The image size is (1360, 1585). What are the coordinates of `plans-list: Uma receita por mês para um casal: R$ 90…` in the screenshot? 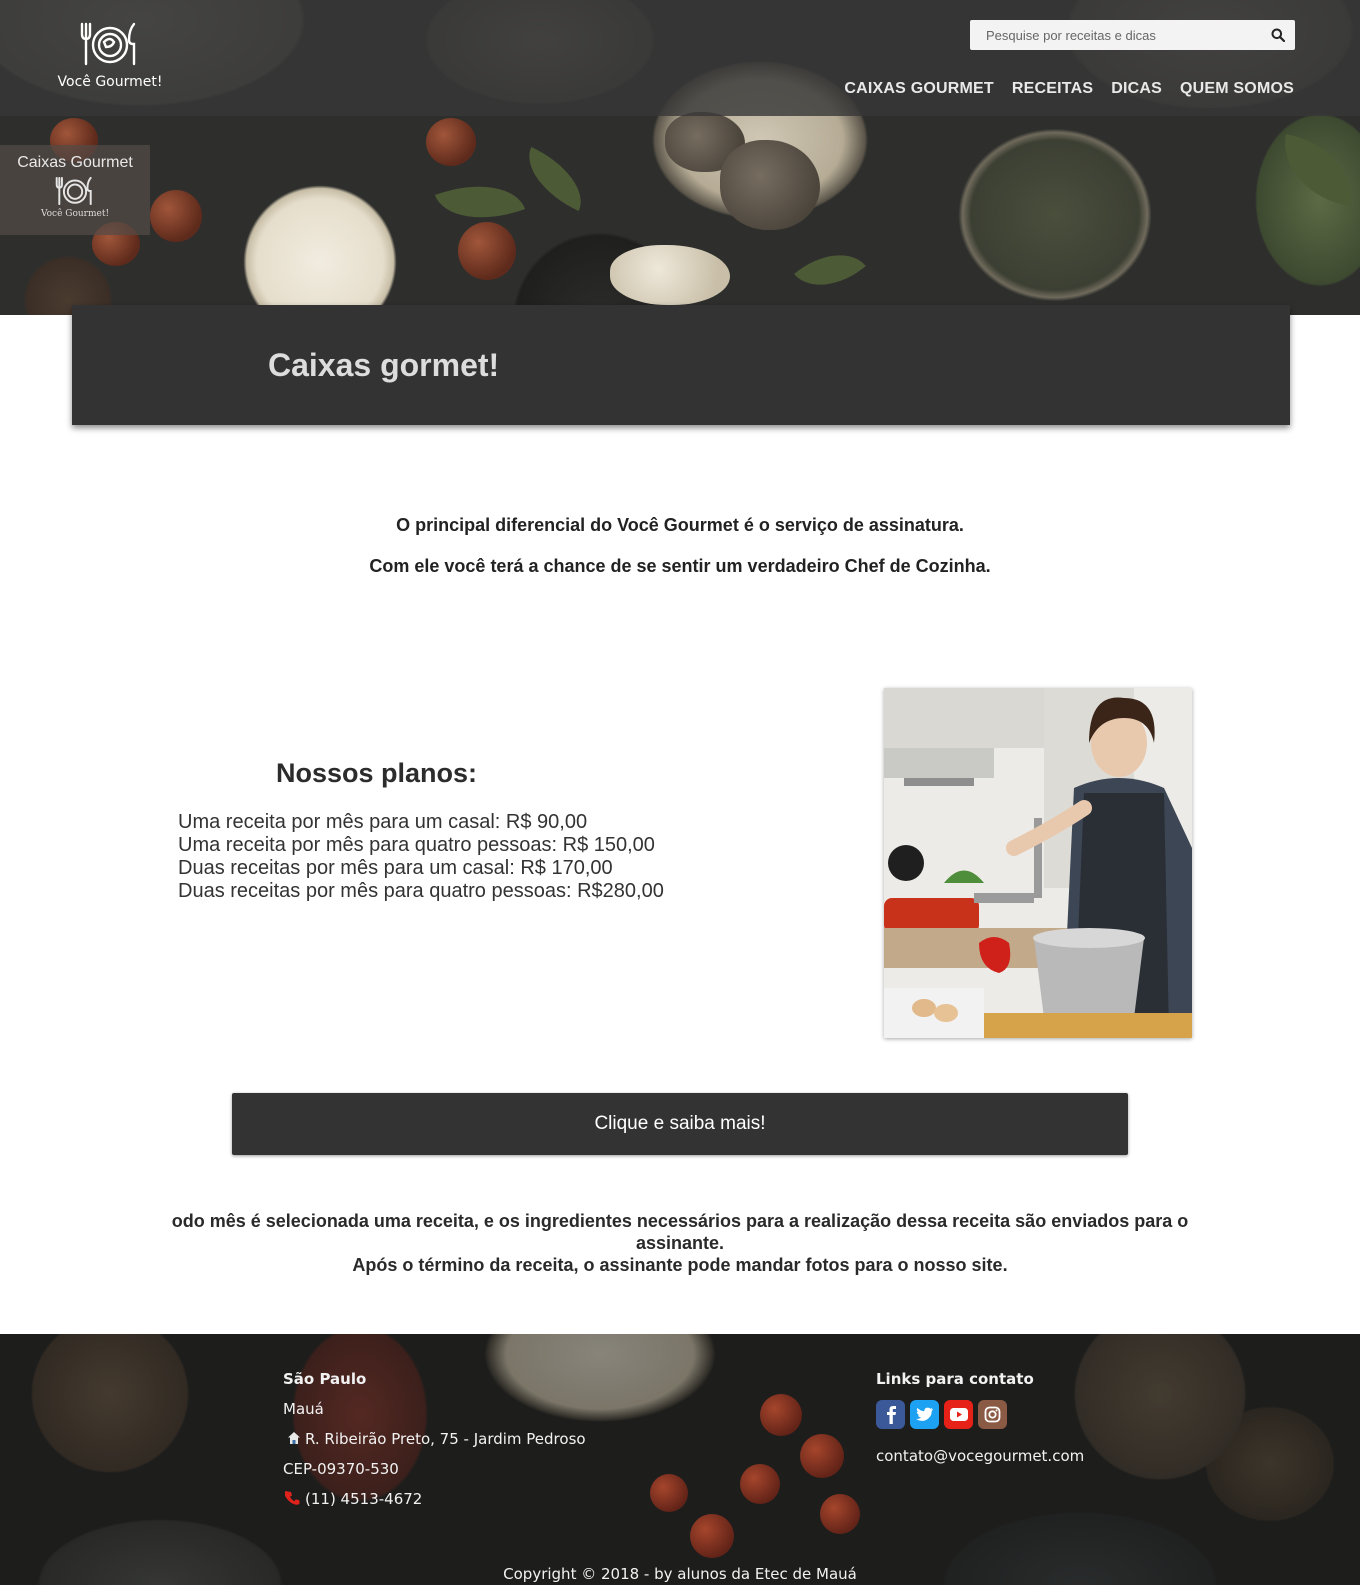 It's located at (421, 857).